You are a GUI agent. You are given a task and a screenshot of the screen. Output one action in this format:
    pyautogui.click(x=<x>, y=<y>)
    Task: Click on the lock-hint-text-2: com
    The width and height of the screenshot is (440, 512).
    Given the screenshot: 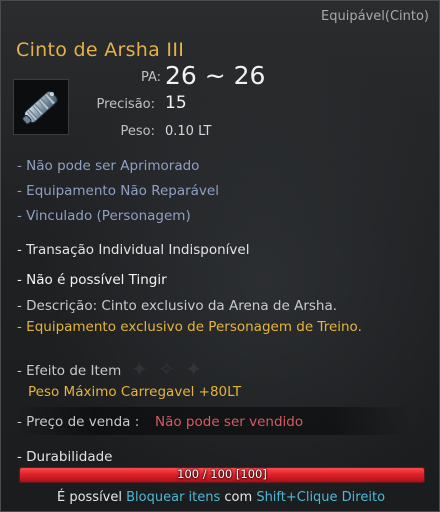 What is the action you would take?
    pyautogui.click(x=238, y=497)
    